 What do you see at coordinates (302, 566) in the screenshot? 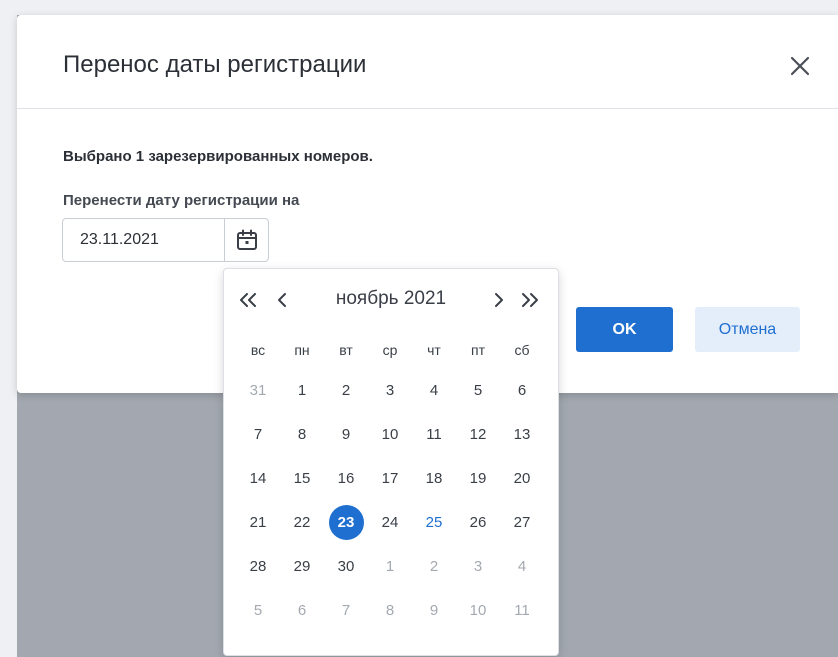
I see `calendar-day: 29` at bounding box center [302, 566].